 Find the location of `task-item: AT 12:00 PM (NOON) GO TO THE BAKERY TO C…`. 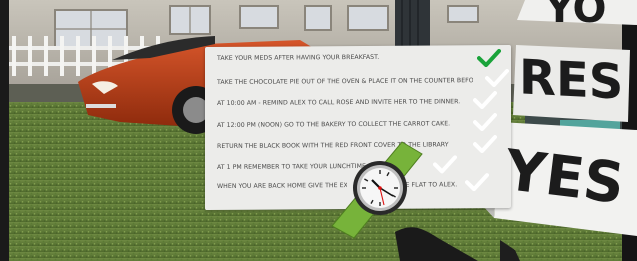

task-item: AT 12:00 PM (NOON) GO TO THE BAKERY TO C… is located at coordinates (334, 124).